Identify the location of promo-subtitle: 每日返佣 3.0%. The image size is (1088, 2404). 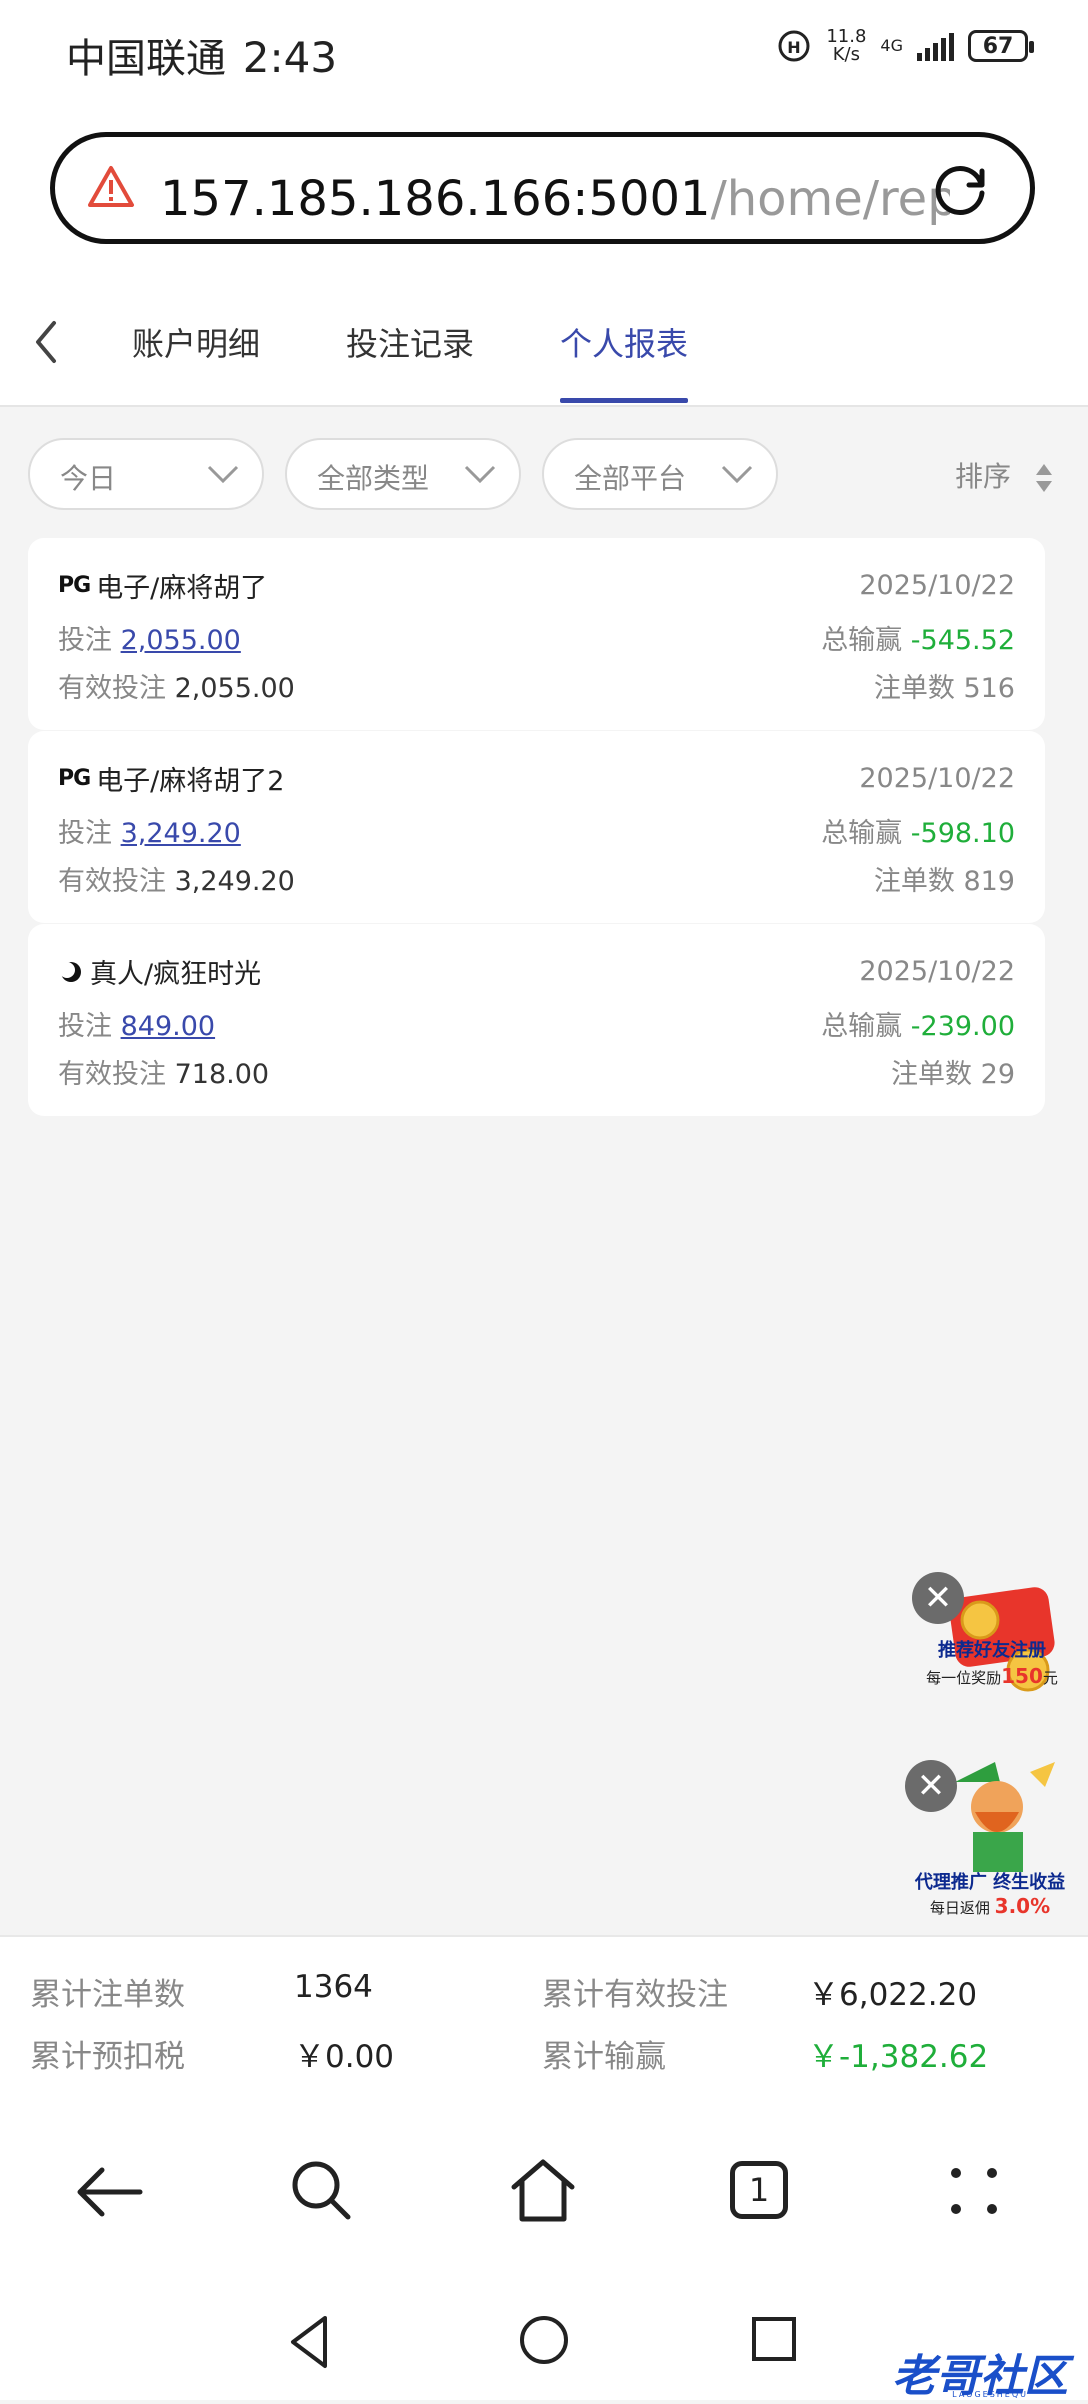
(990, 1906).